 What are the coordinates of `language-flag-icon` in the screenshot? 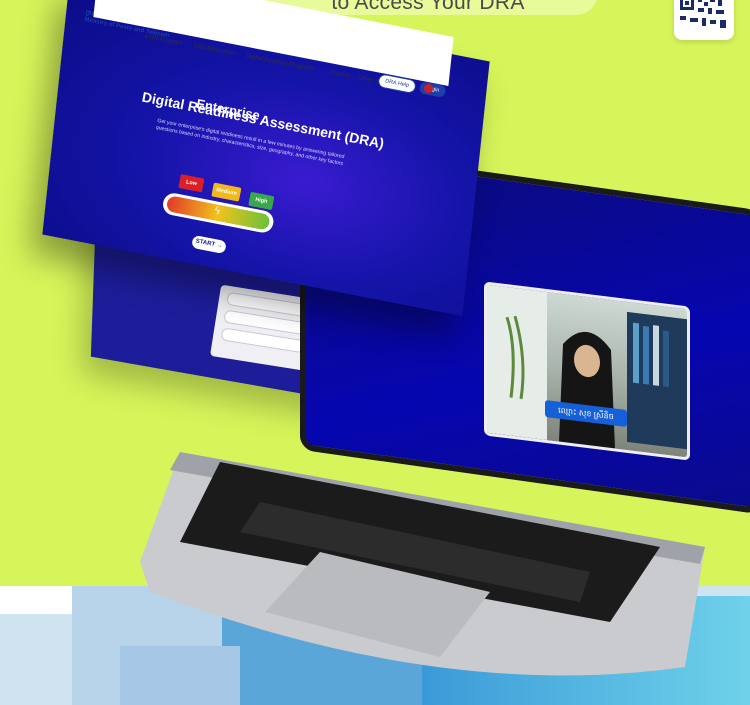 It's located at (428, 88).